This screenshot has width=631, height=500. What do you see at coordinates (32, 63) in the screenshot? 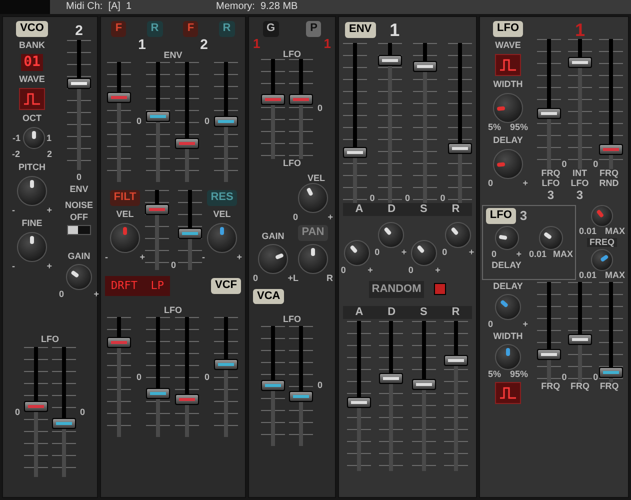
I see `bank-display: 01` at bounding box center [32, 63].